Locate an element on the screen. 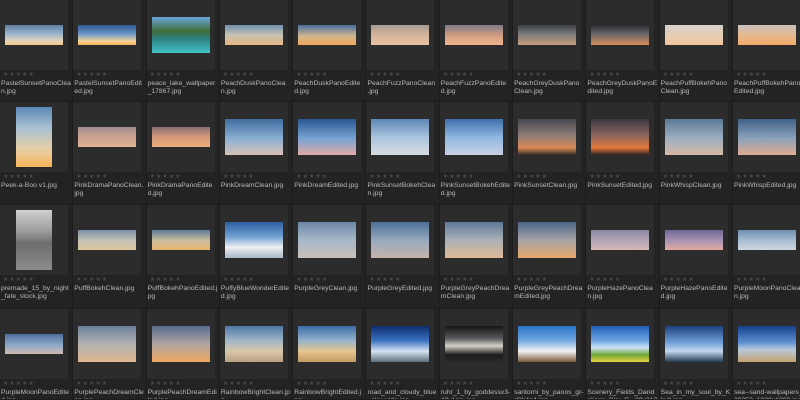  file-tile: ★★★★★ PuffyBlueWonderEdited.jpg is located at coordinates (256, 257).